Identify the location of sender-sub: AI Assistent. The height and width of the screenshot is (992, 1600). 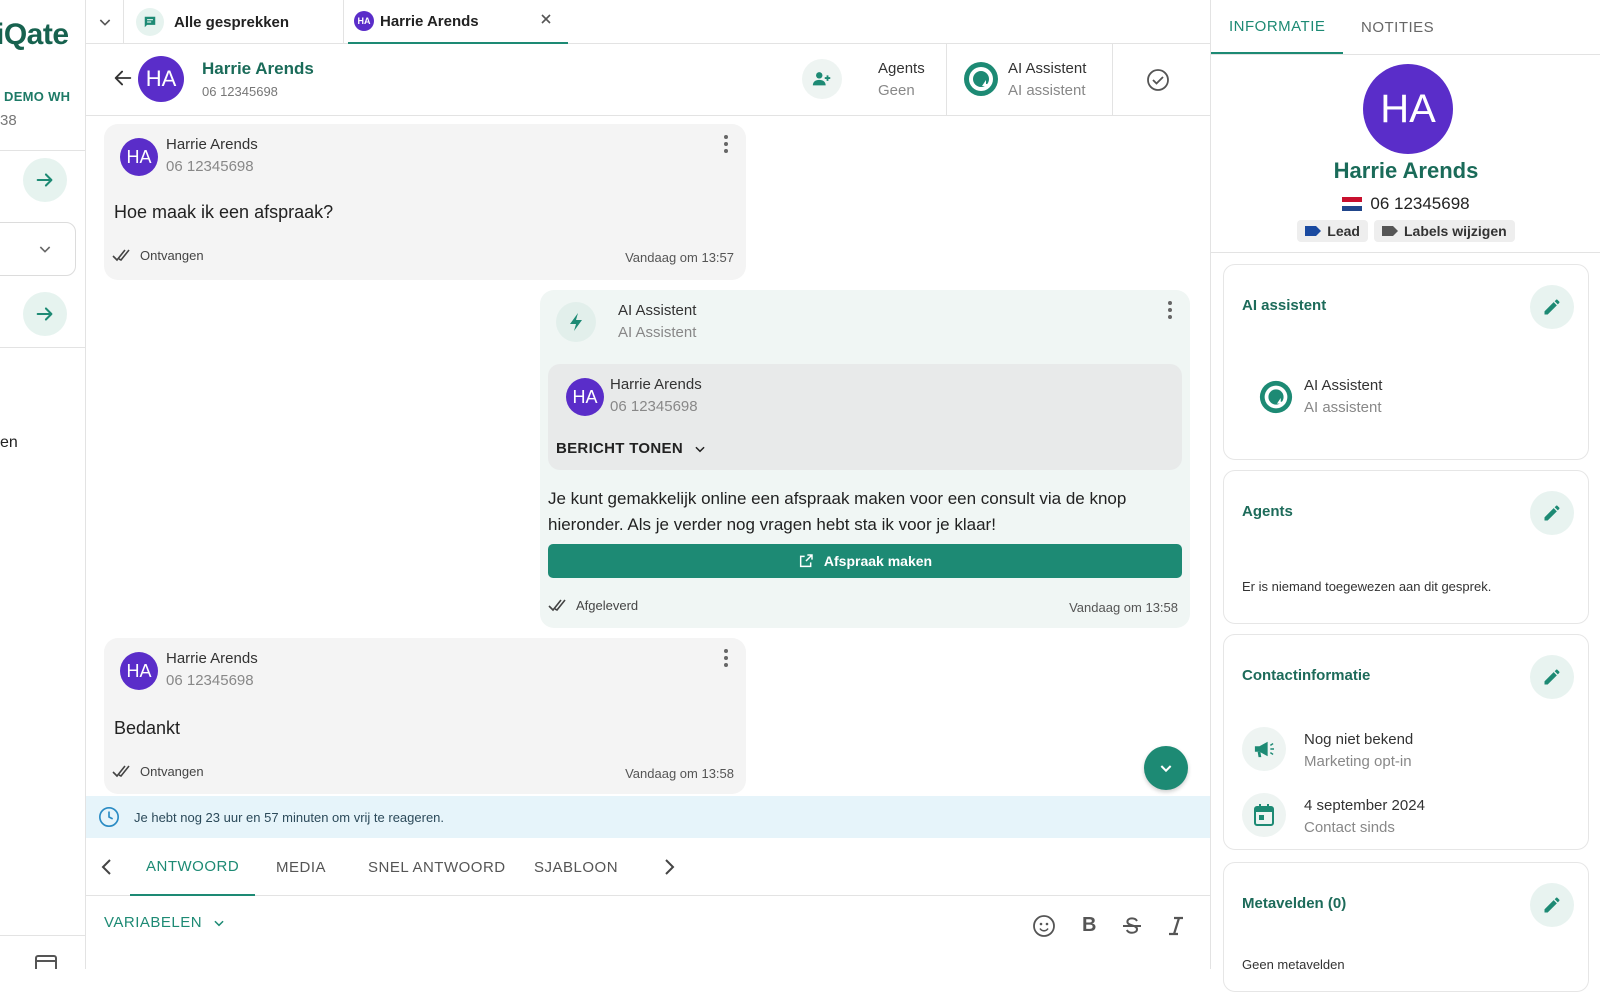
(657, 332).